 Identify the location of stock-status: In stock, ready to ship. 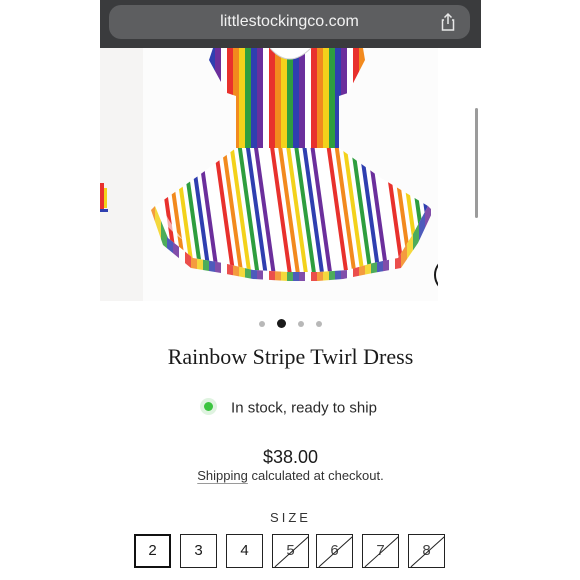
(290, 409).